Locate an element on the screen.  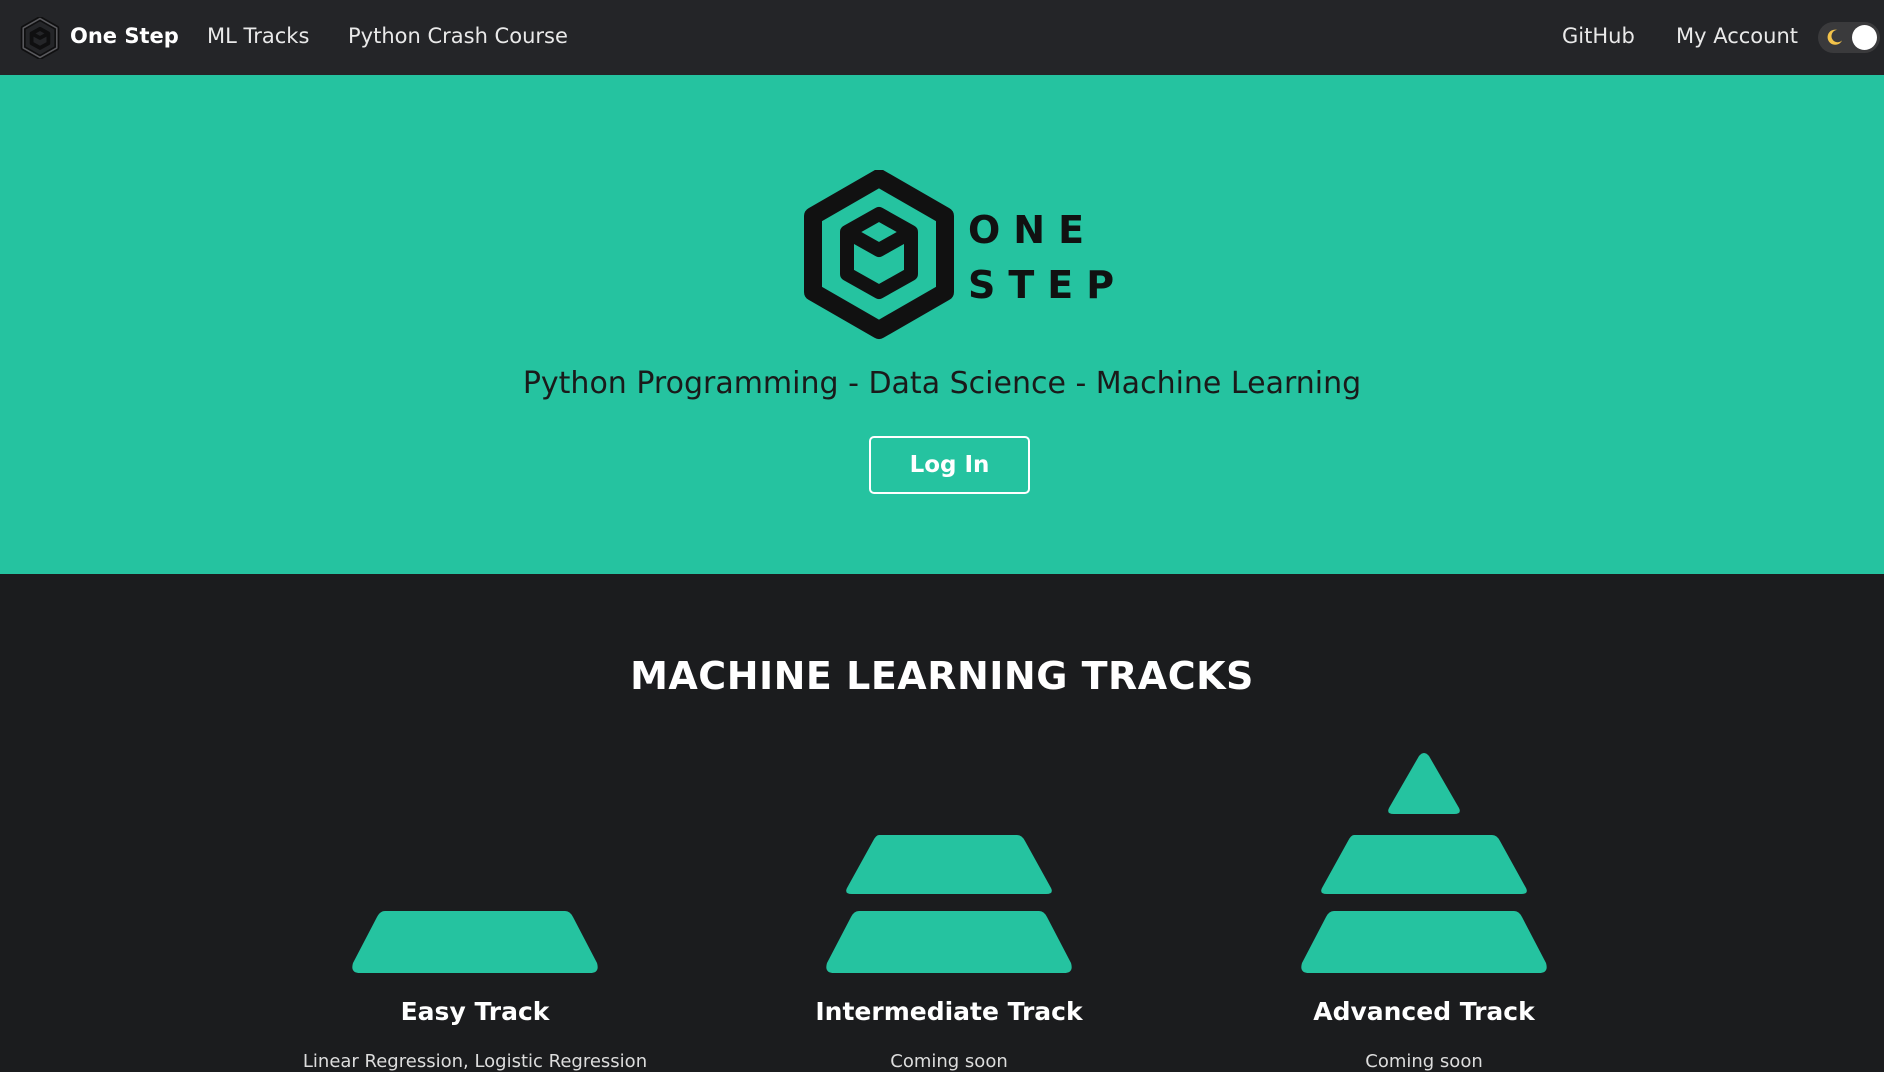
track-card-intermediate: Intermediate Track Coming soon is located at coordinates (949, 908).